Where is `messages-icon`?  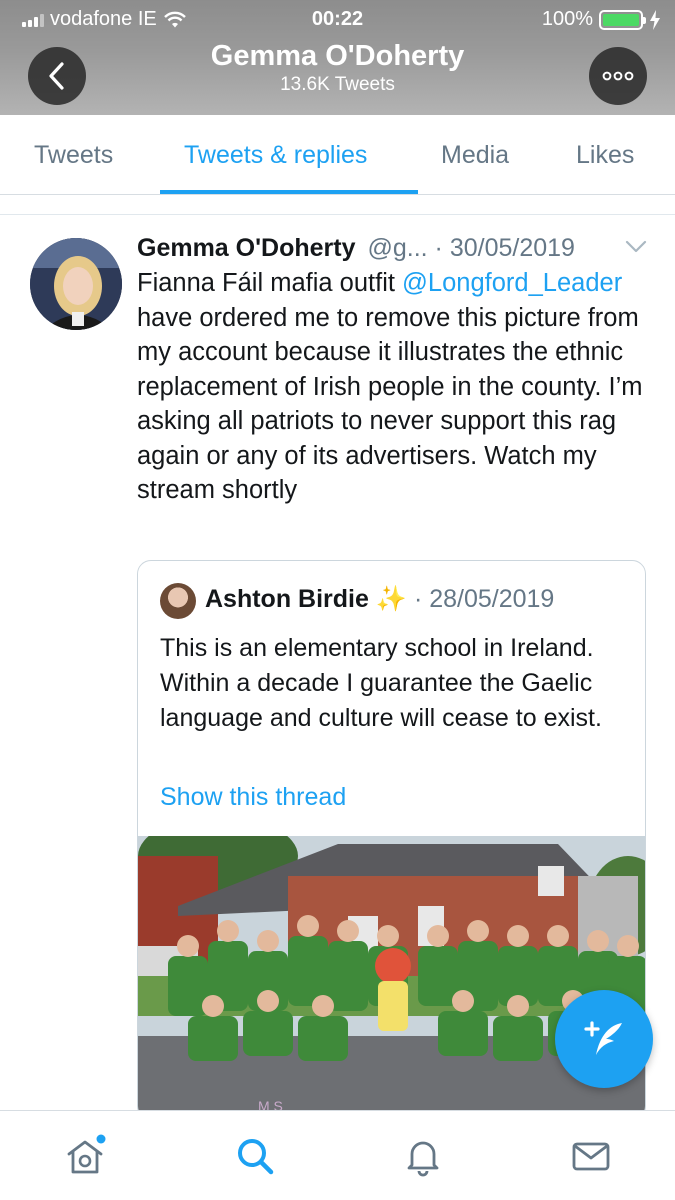 messages-icon is located at coordinates (591, 1156).